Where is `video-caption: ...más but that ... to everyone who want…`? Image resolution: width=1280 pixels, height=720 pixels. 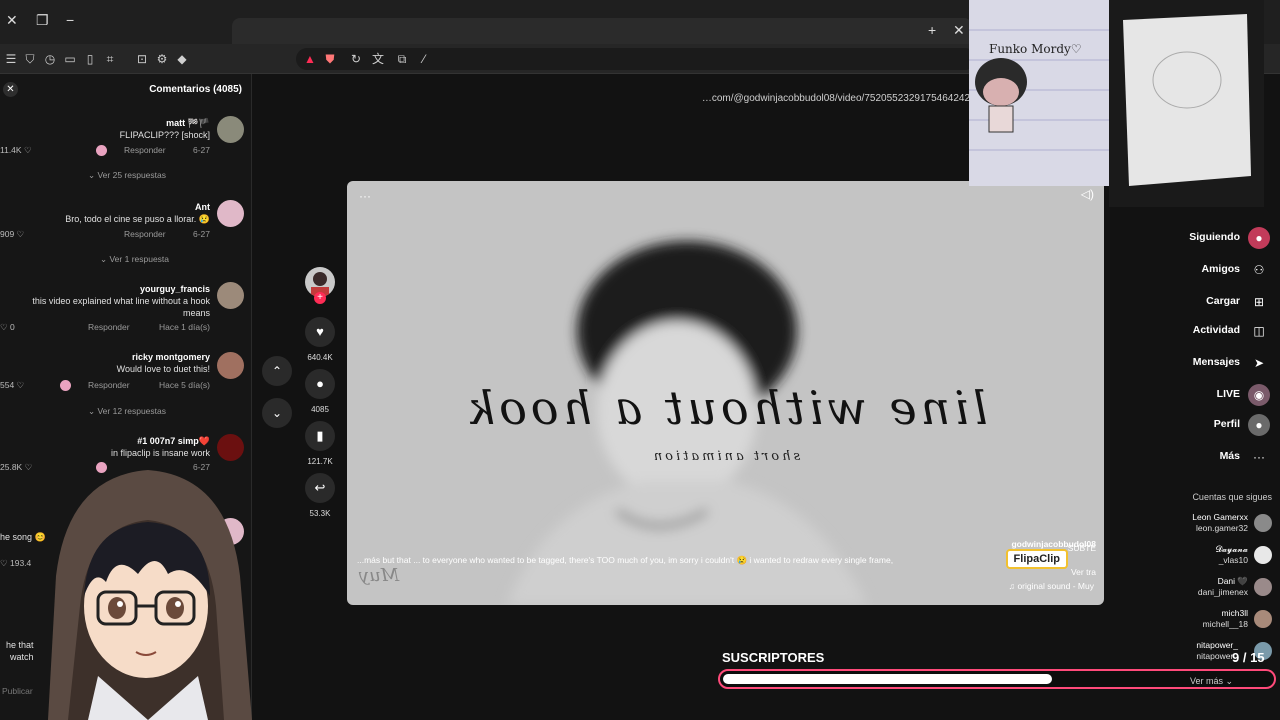 video-caption: ...más but that ... to everyone who want… is located at coordinates (625, 560).